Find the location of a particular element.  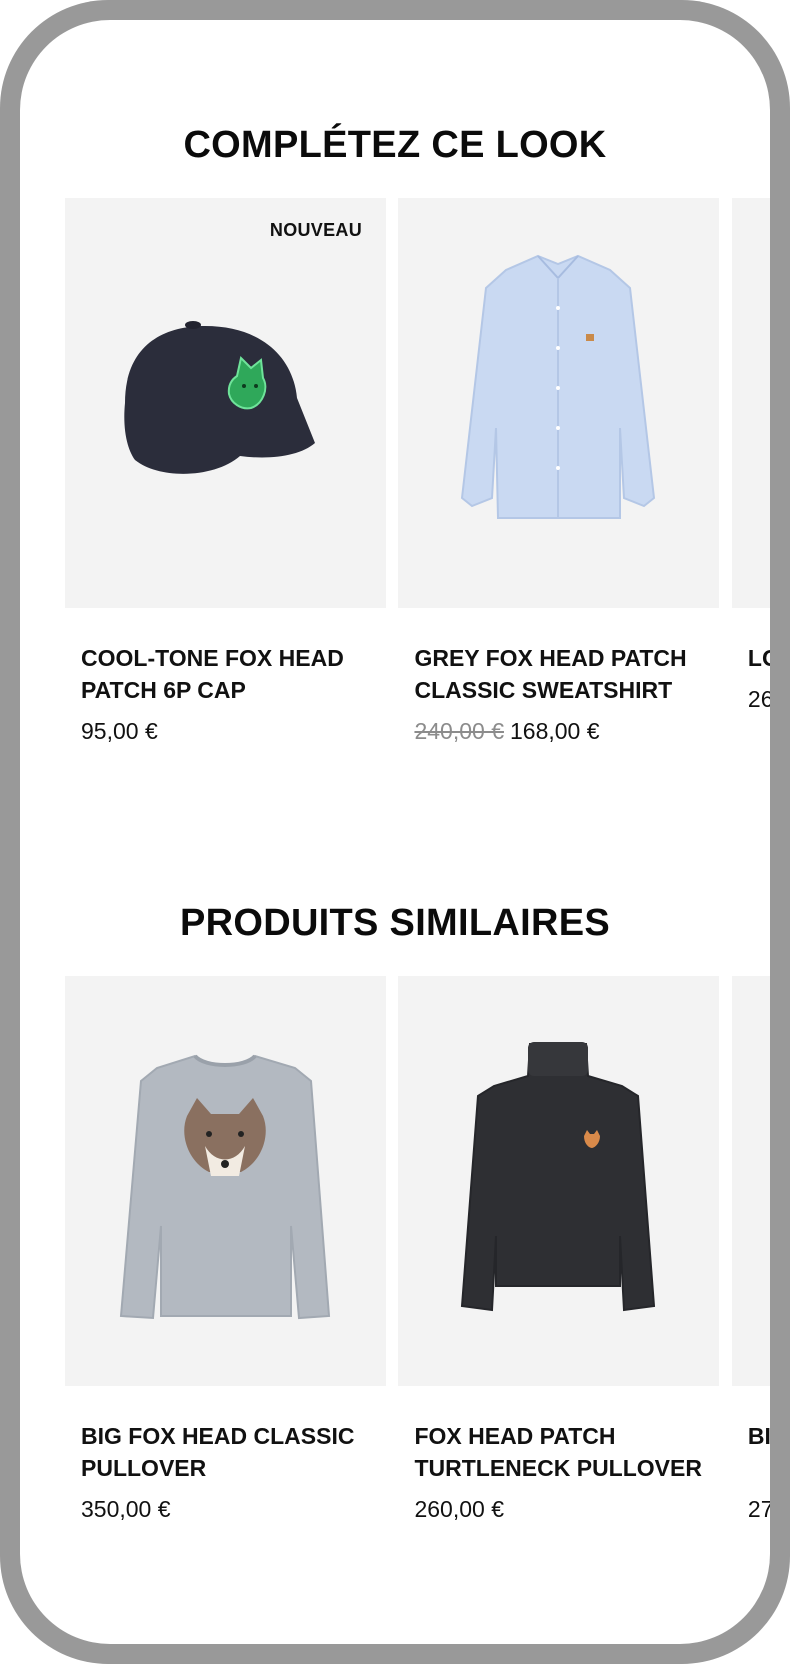

product-card-partial: LO 26( is located at coordinates (750, 455).